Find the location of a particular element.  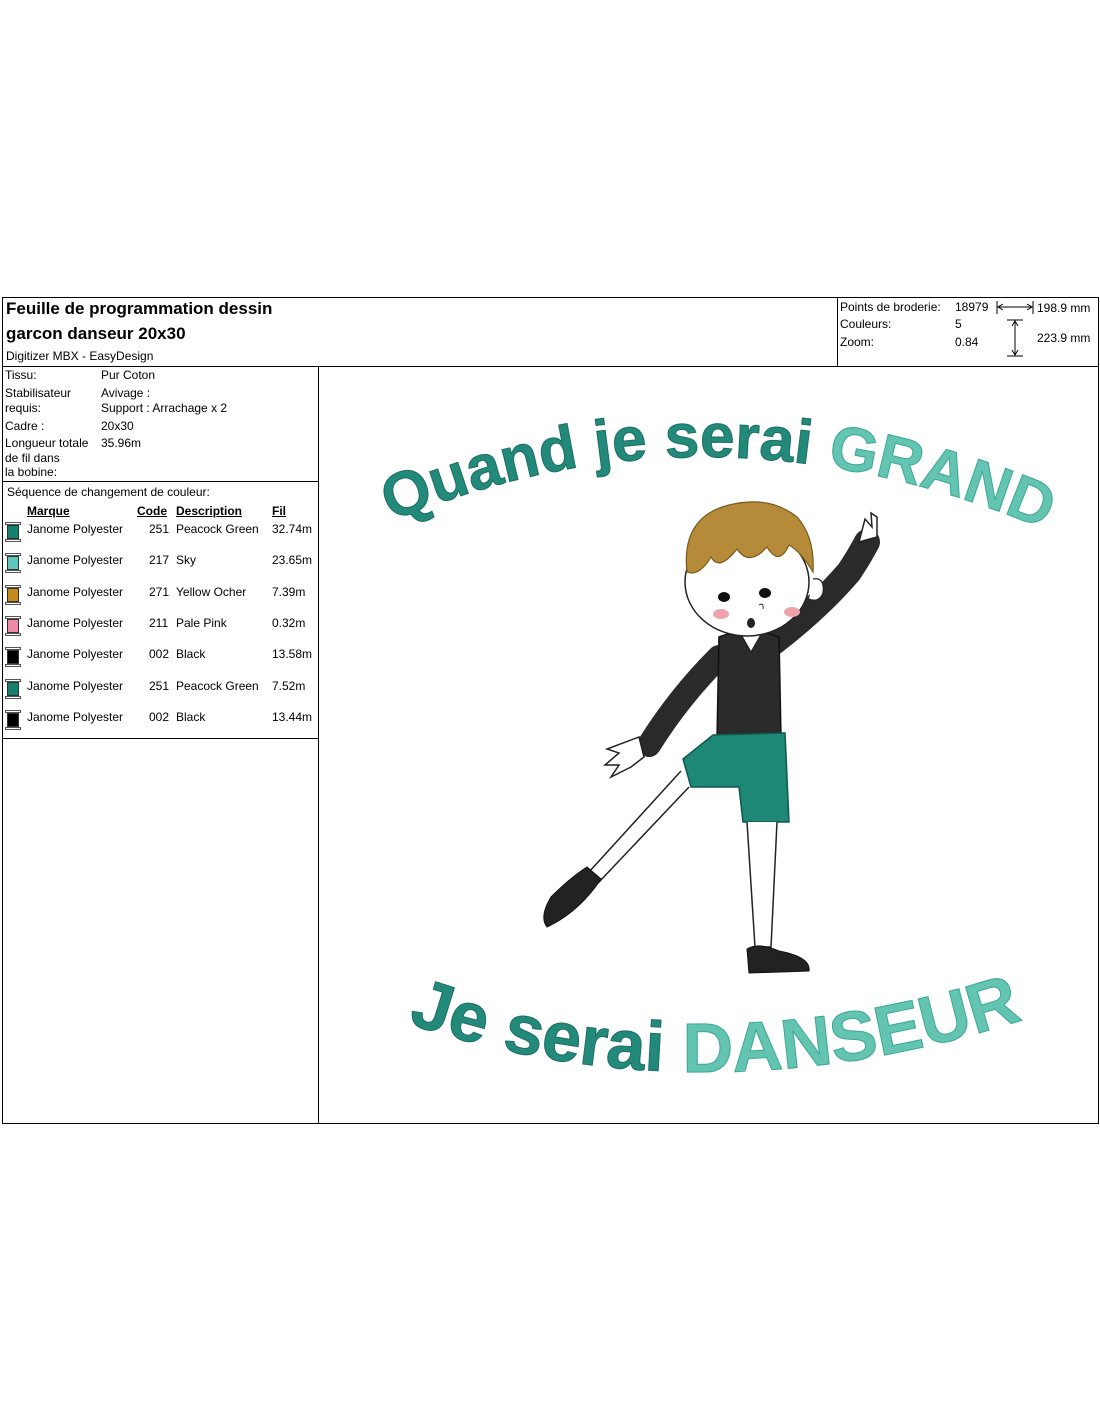

design-top-text-grand: GRAND is located at coordinates (944, 477).